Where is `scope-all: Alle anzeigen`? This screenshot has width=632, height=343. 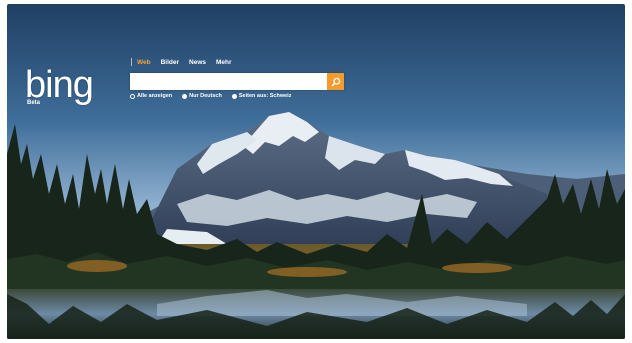
scope-all: Alle anzeigen is located at coordinates (151, 96).